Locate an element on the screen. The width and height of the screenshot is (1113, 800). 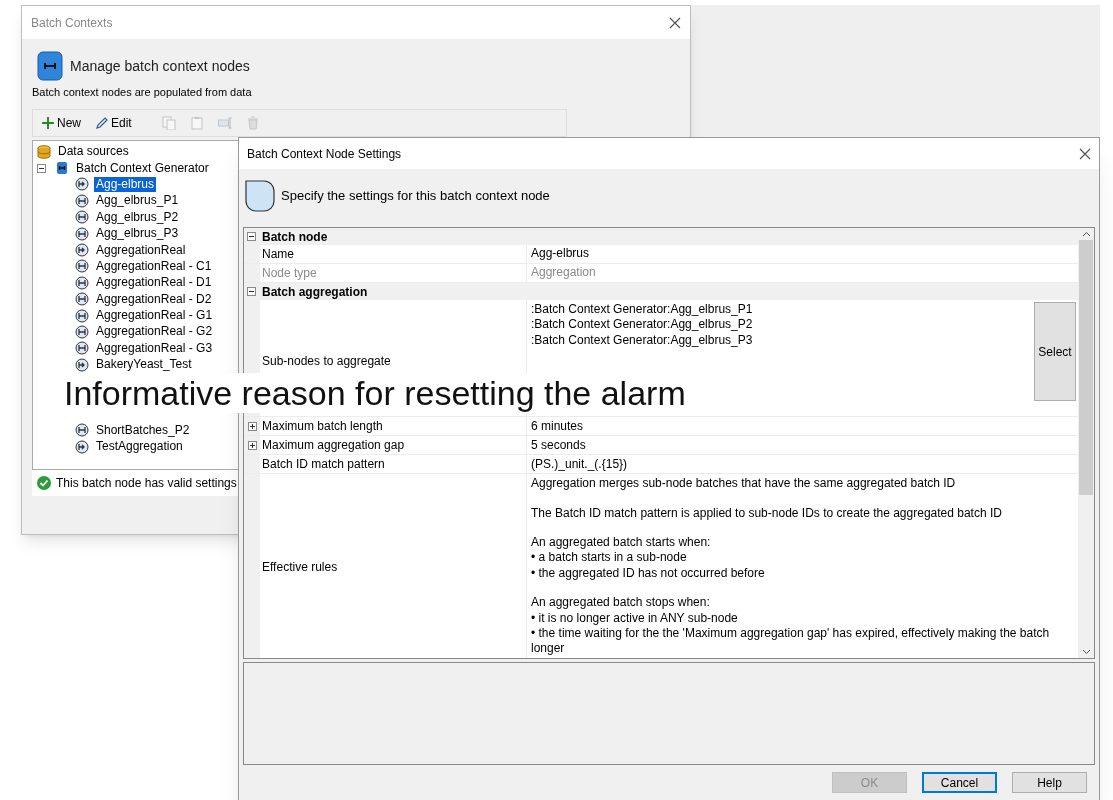
new-button: New is located at coordinates (61, 122).